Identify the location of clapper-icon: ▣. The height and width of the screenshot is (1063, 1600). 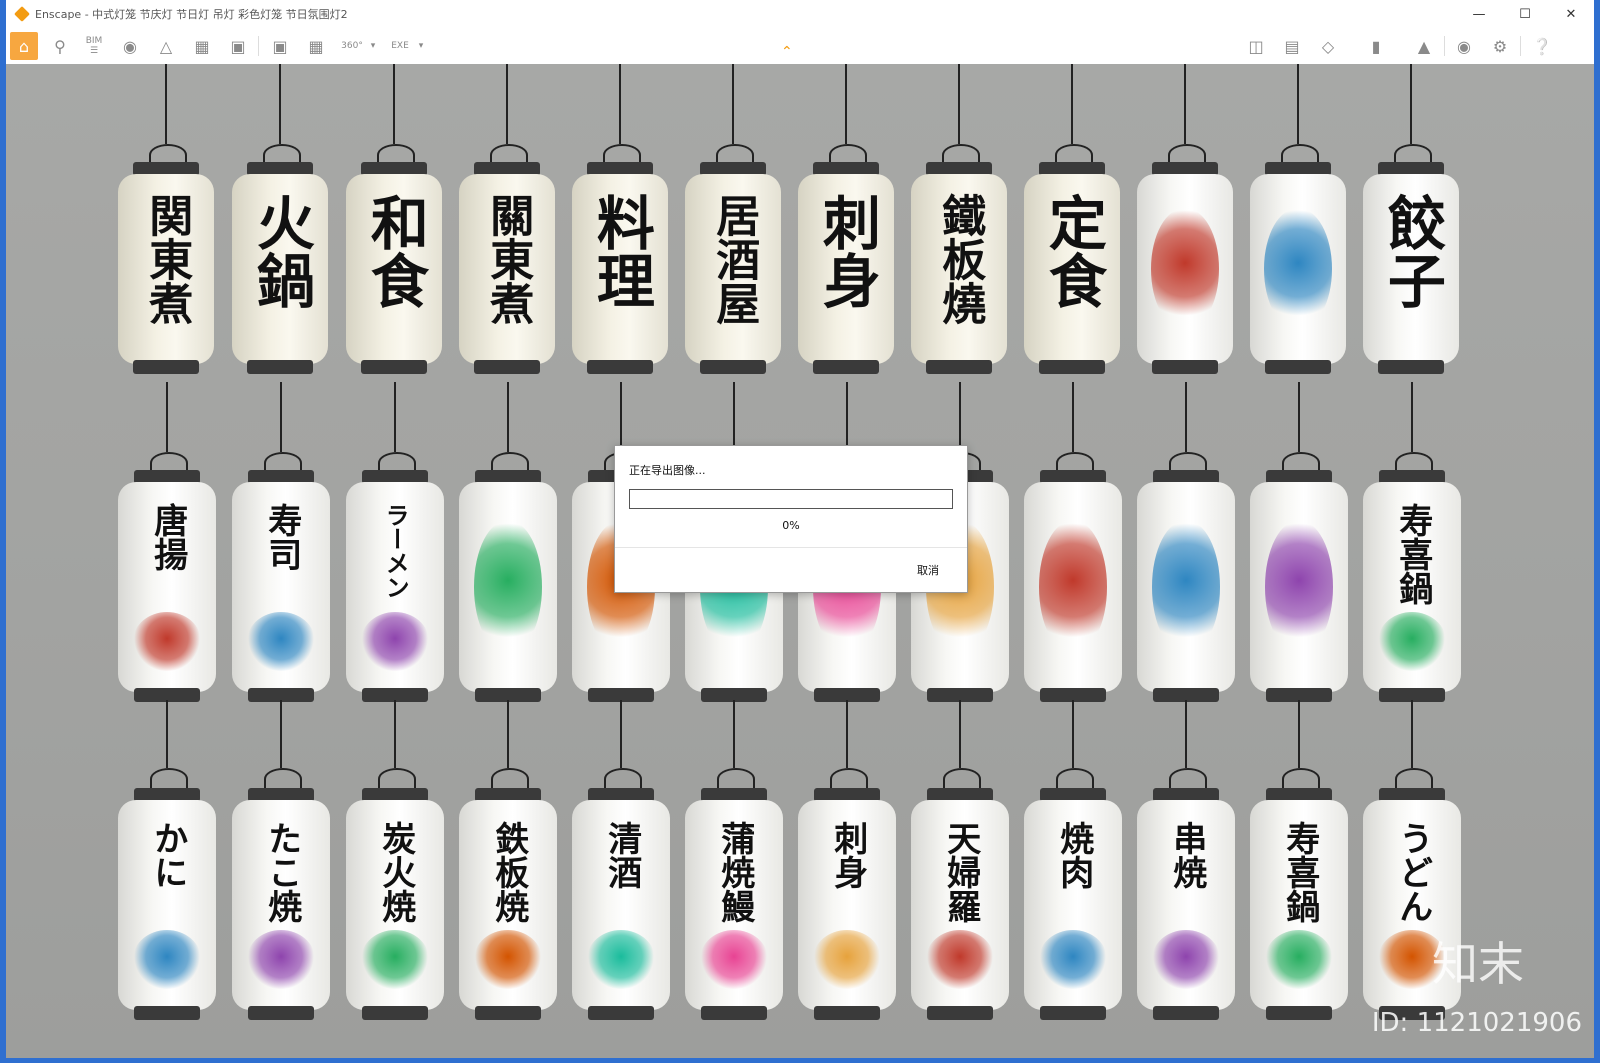
(238, 46).